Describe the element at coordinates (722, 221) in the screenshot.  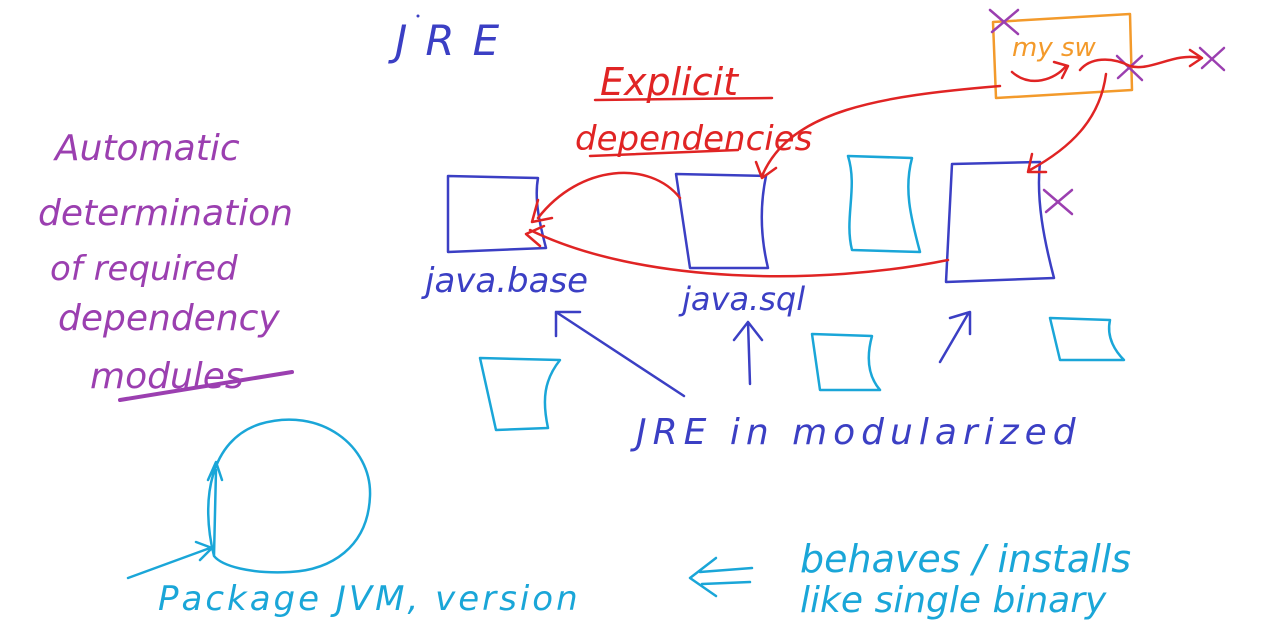
I see `module-java-sql` at that location.